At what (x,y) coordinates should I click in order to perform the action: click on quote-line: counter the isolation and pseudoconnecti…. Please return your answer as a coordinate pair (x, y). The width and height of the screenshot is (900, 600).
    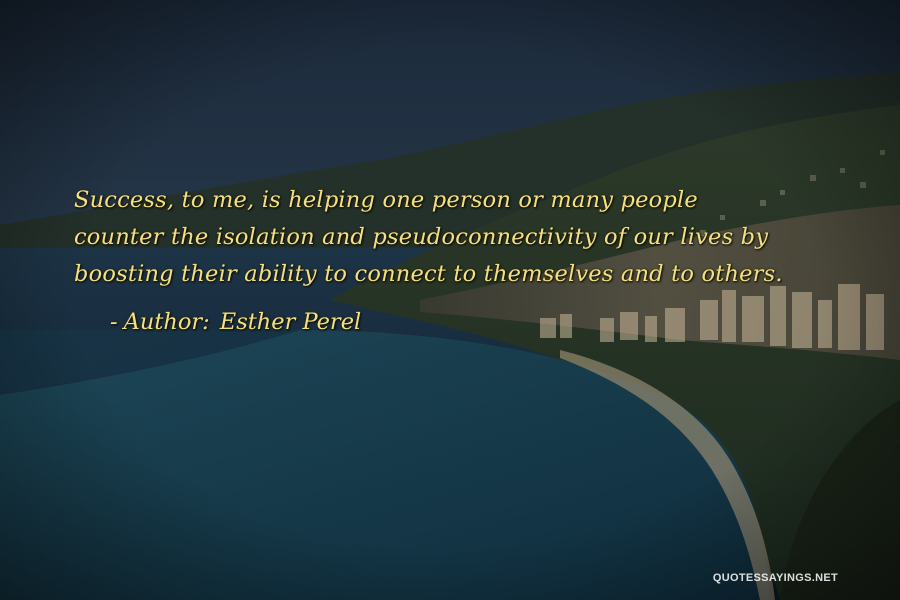
    Looking at the image, I should click on (421, 237).